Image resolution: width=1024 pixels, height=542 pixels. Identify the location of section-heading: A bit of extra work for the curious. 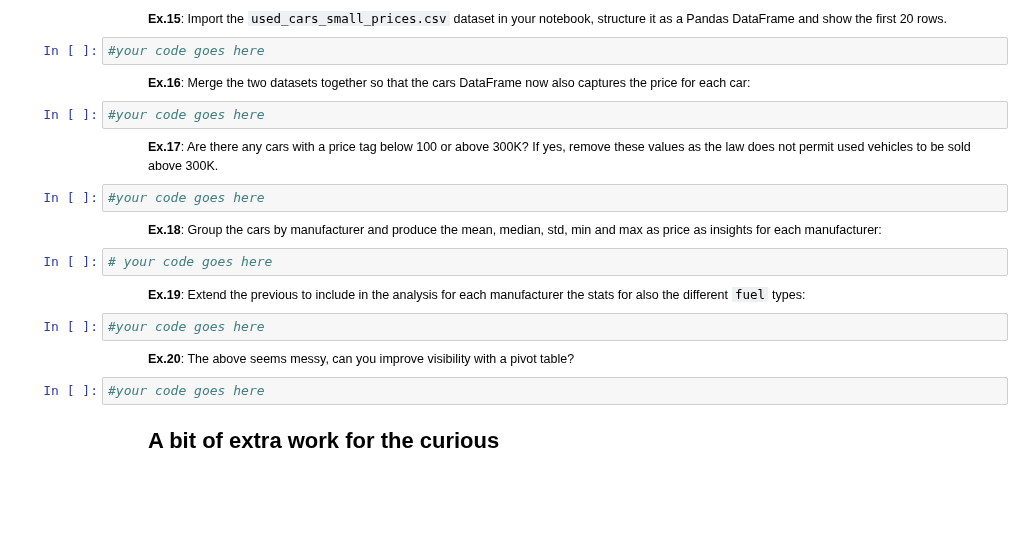
(324, 441).